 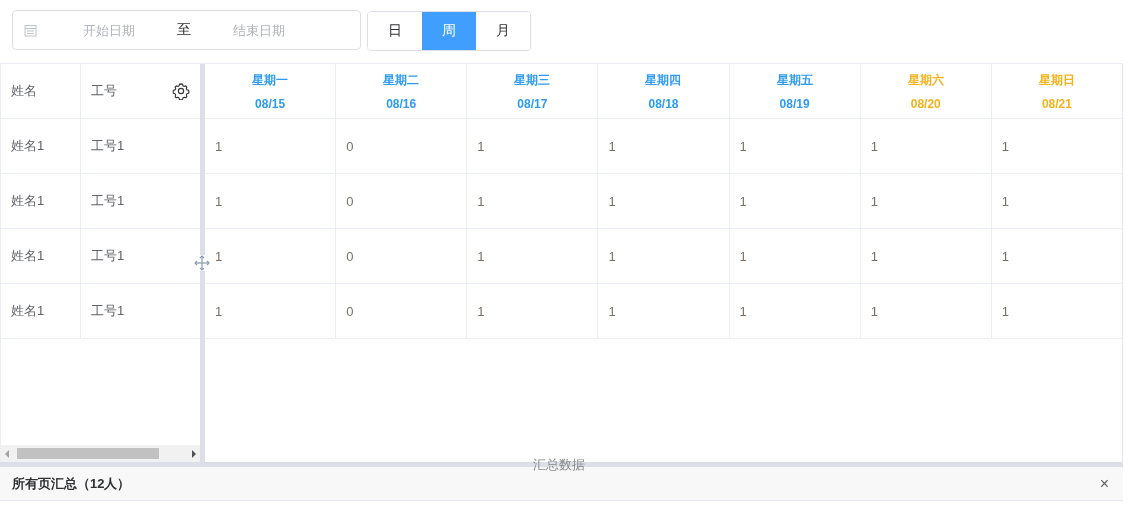 What do you see at coordinates (181, 91) in the screenshot?
I see `settings-icon` at bounding box center [181, 91].